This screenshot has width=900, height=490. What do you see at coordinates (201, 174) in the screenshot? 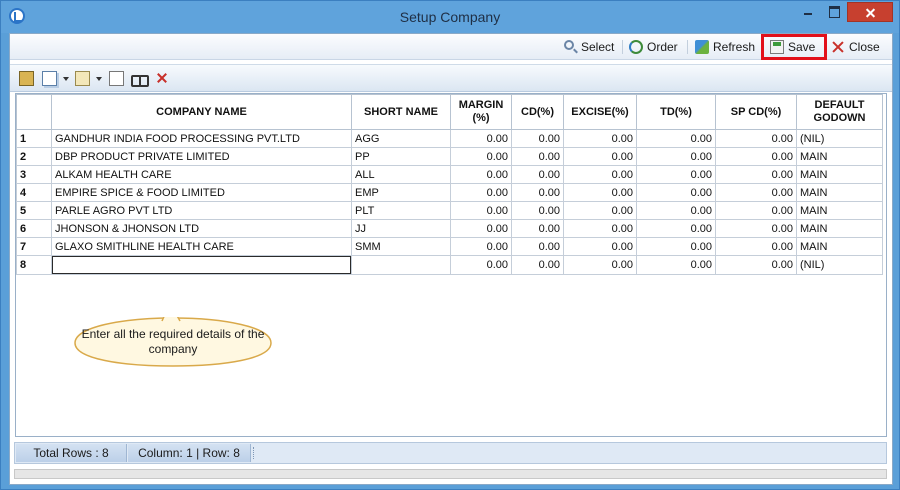
I see `company-name-cell: ALKAM HEALTH CARE` at bounding box center [201, 174].